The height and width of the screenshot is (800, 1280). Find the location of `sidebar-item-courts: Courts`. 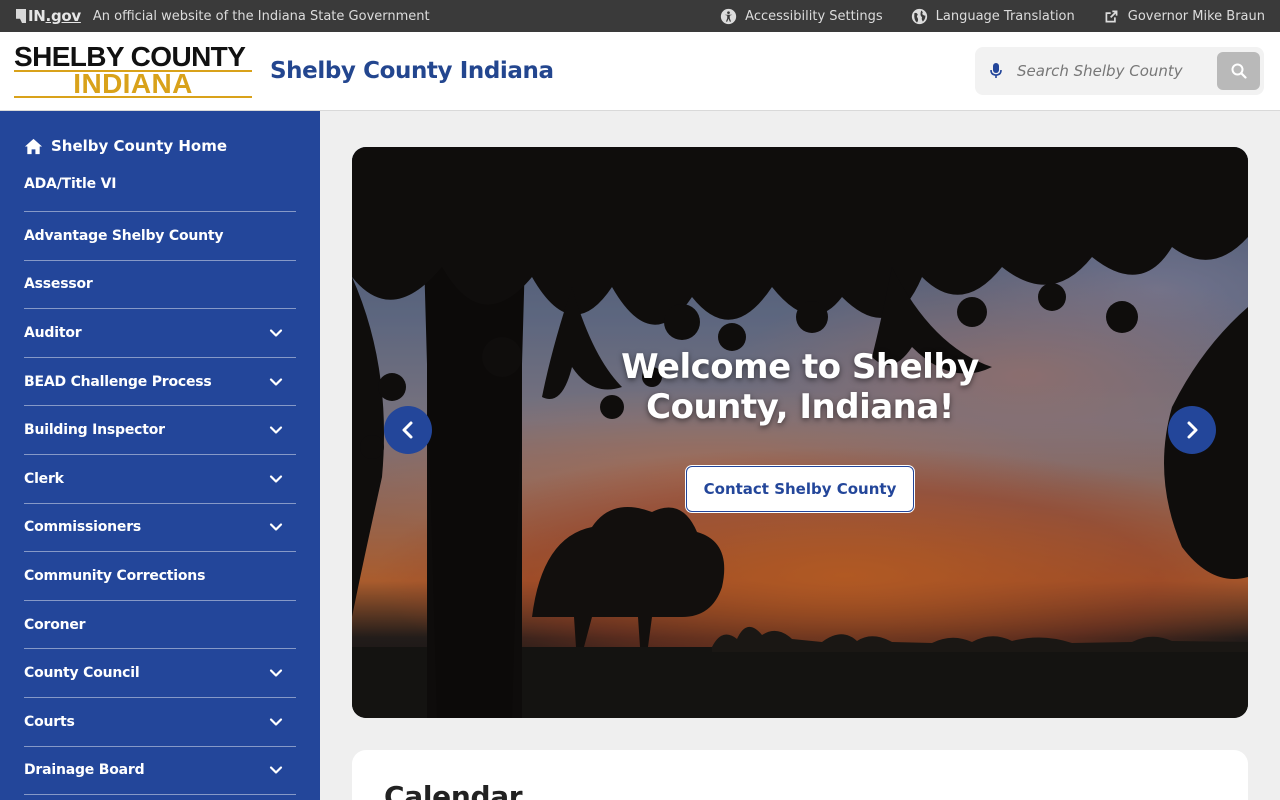

sidebar-item-courts: Courts is located at coordinates (160, 722).